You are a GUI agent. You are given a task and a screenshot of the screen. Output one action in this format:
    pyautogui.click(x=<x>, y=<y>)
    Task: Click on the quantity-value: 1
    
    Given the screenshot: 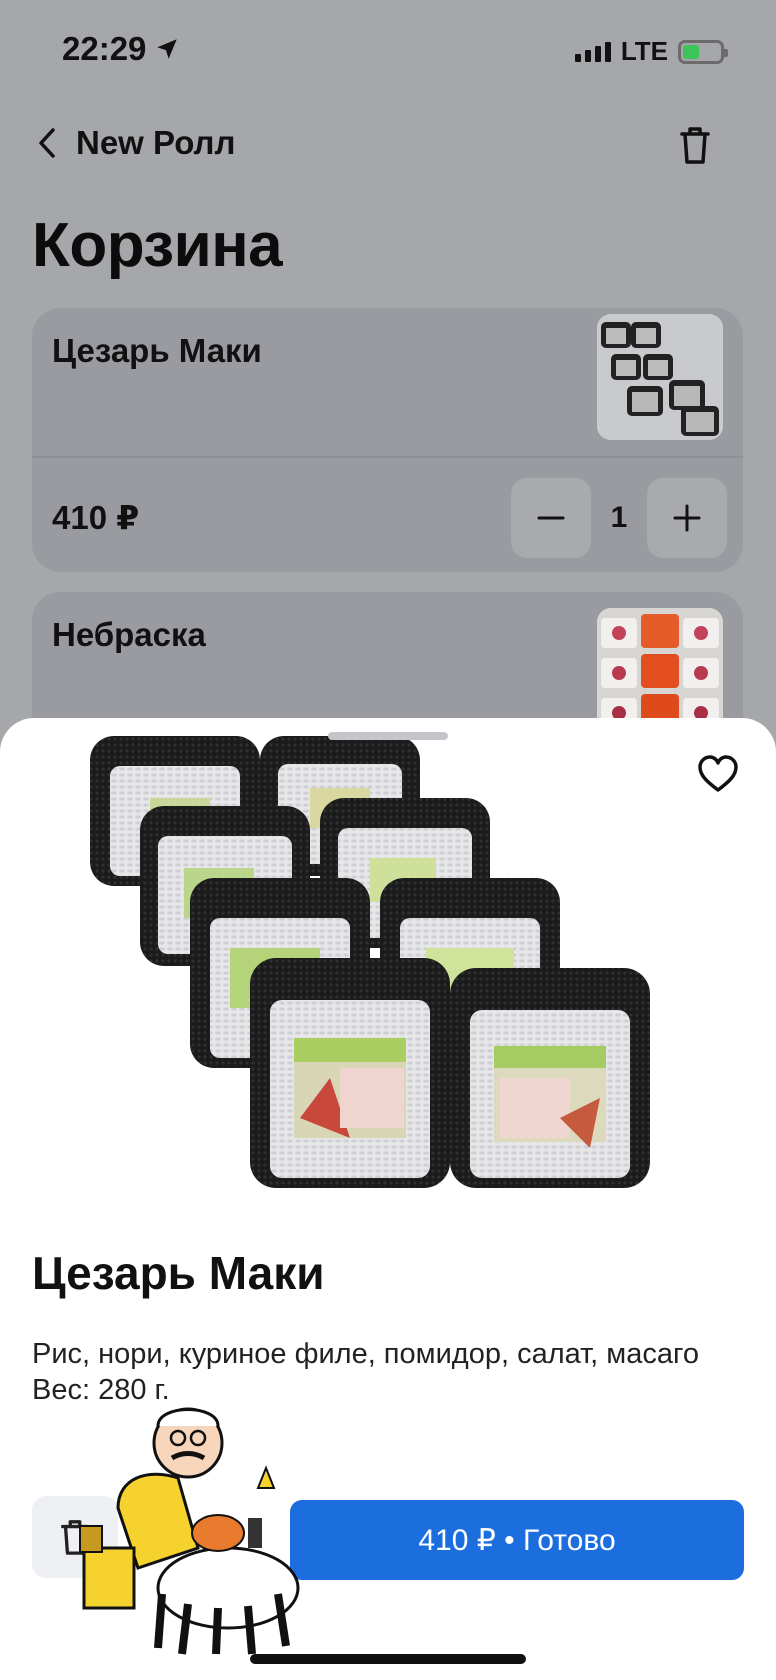 What is the action you would take?
    pyautogui.click(x=619, y=517)
    